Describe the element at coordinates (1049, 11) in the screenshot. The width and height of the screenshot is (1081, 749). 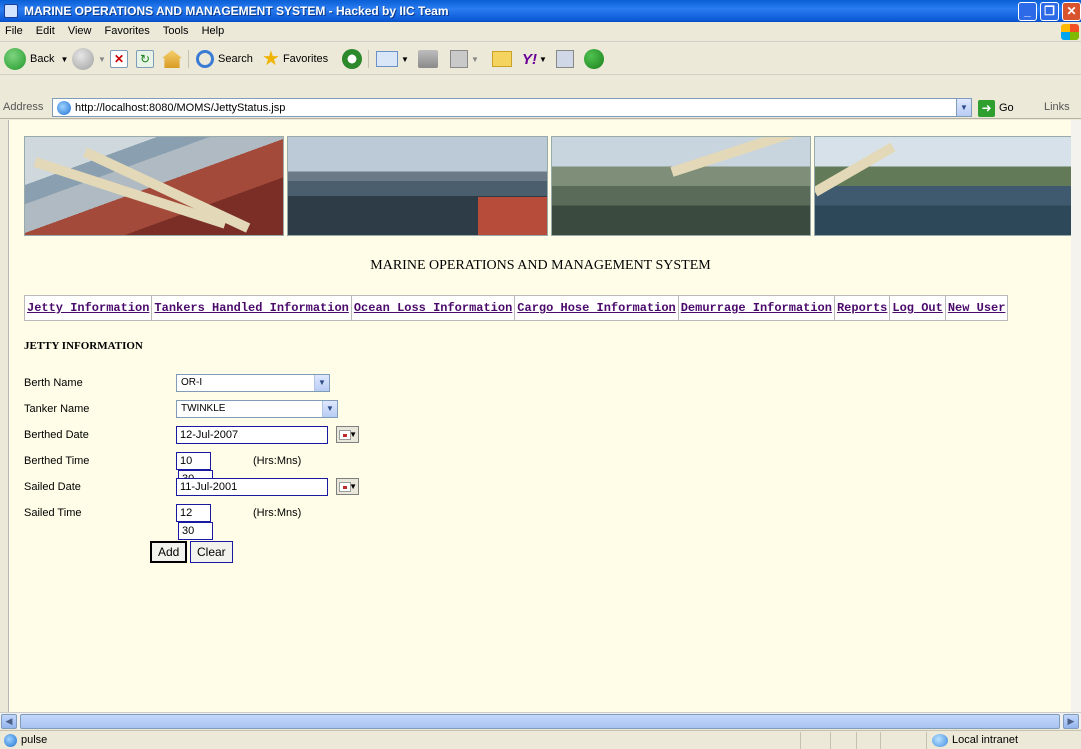
I see `maximize-button: ❐` at that location.